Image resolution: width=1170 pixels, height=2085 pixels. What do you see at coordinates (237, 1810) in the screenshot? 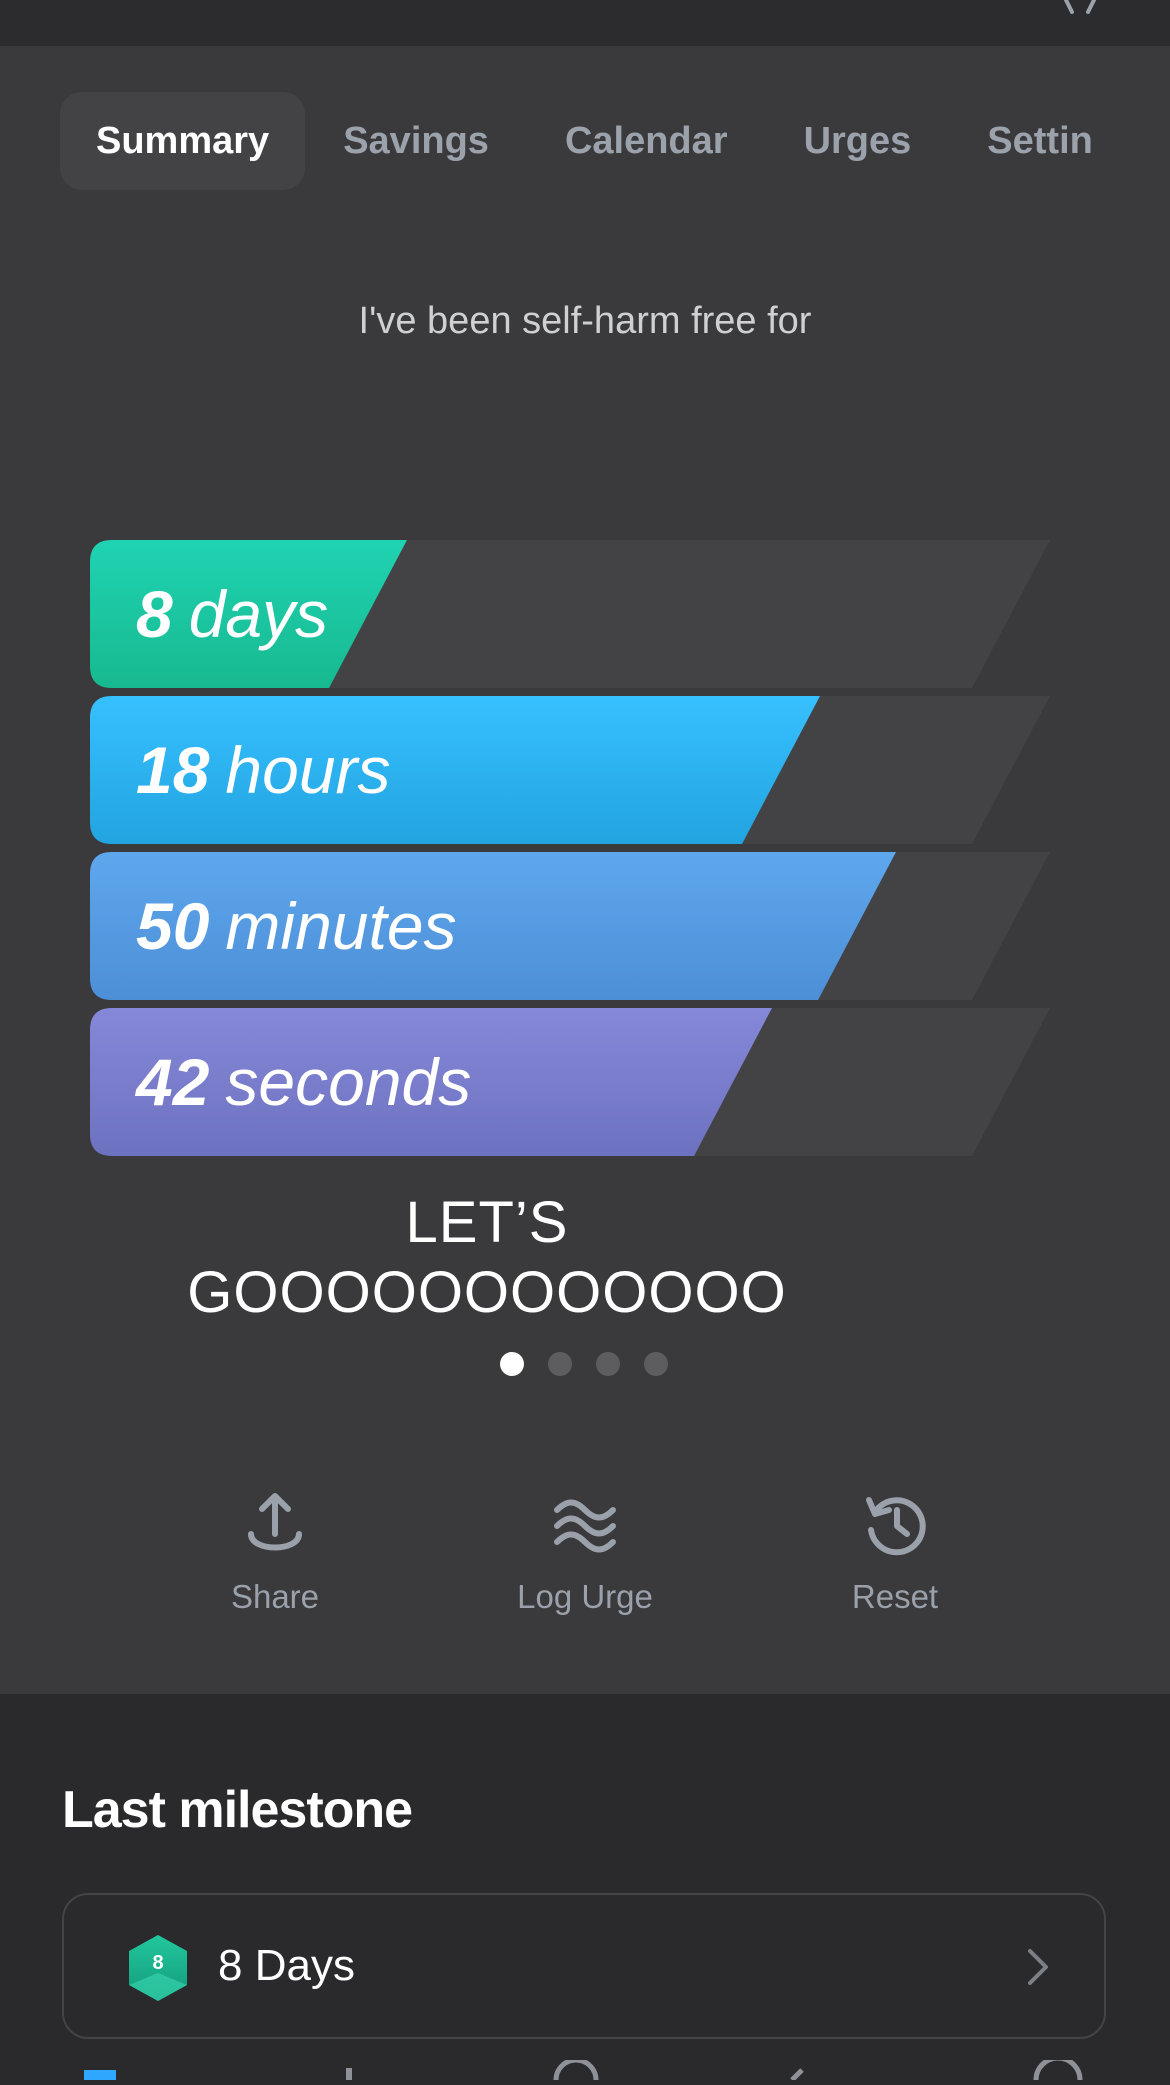
I see `last-milestone-heading: Last milestone` at bounding box center [237, 1810].